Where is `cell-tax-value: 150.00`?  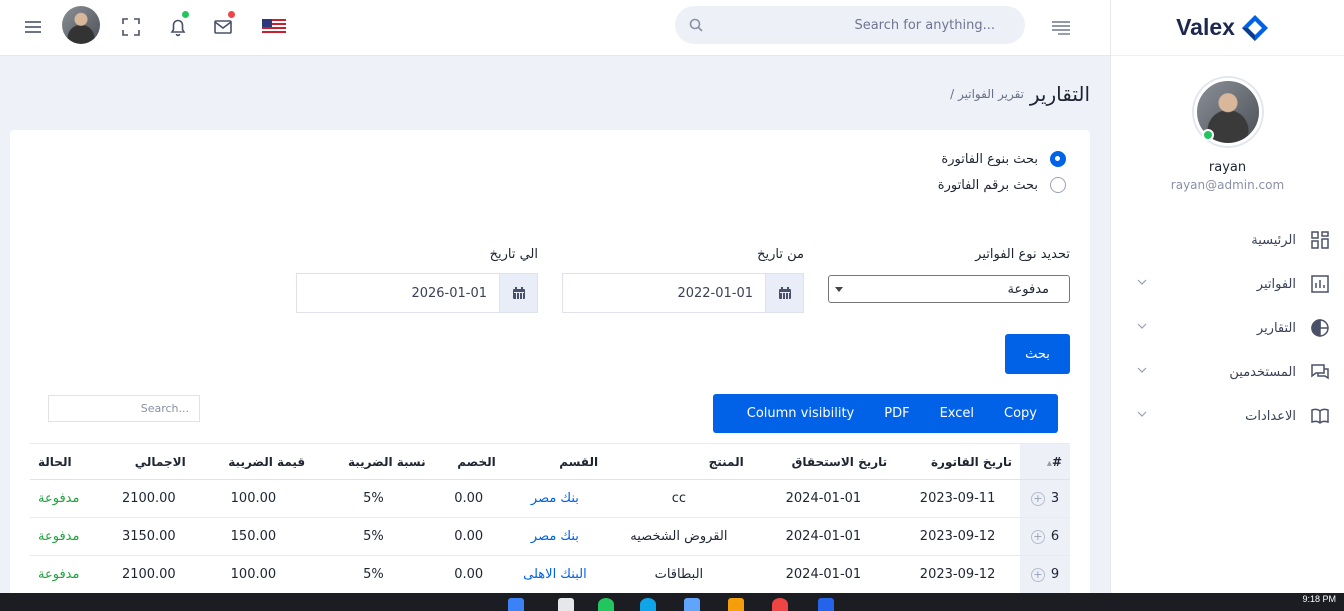
cell-tax-value: 150.00 is located at coordinates (253, 536).